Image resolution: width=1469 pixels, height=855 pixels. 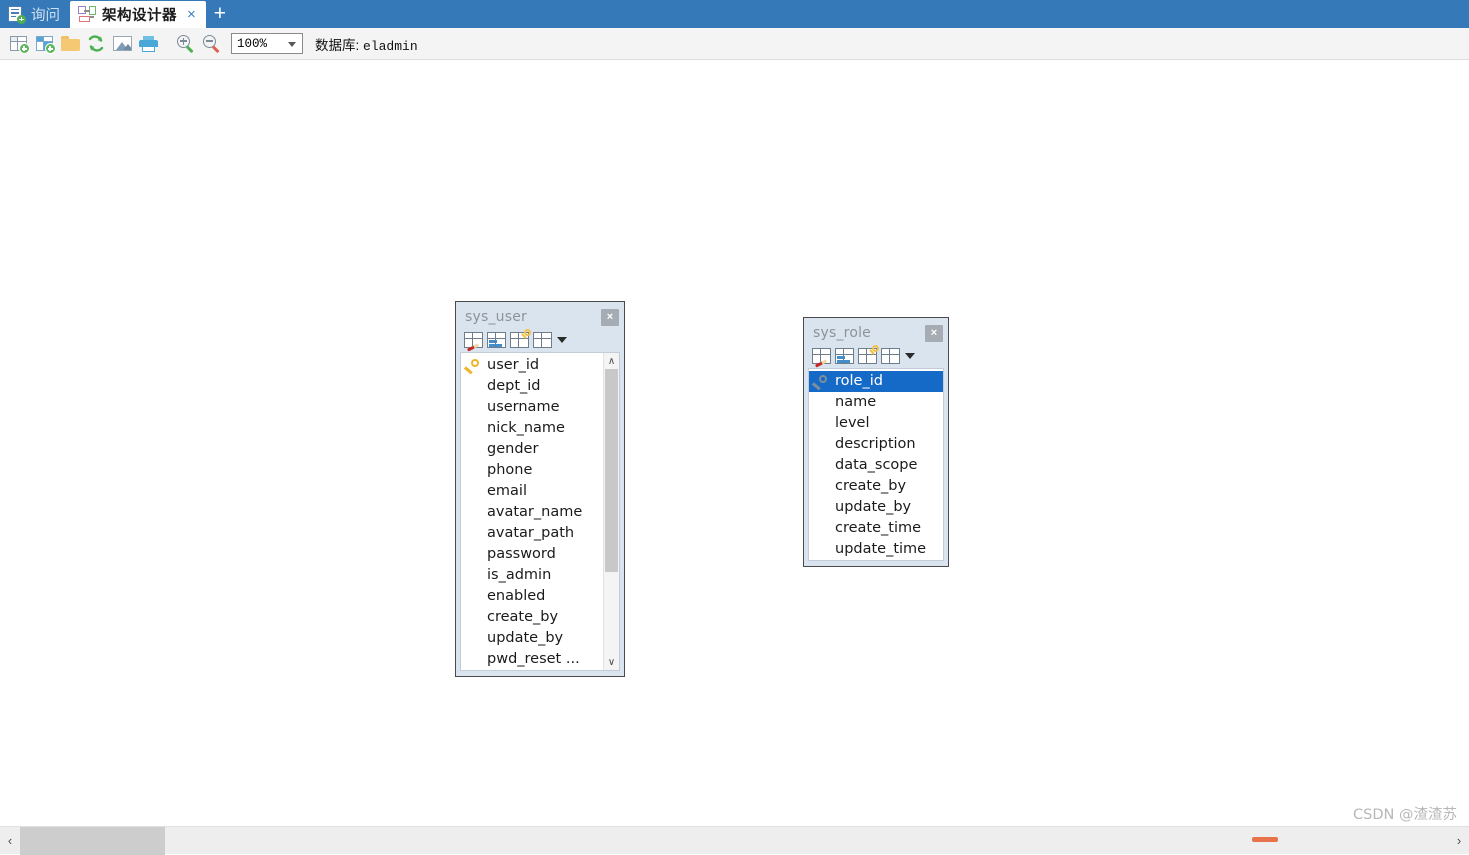 What do you see at coordinates (521, 554) in the screenshot?
I see `column-name: password` at bounding box center [521, 554].